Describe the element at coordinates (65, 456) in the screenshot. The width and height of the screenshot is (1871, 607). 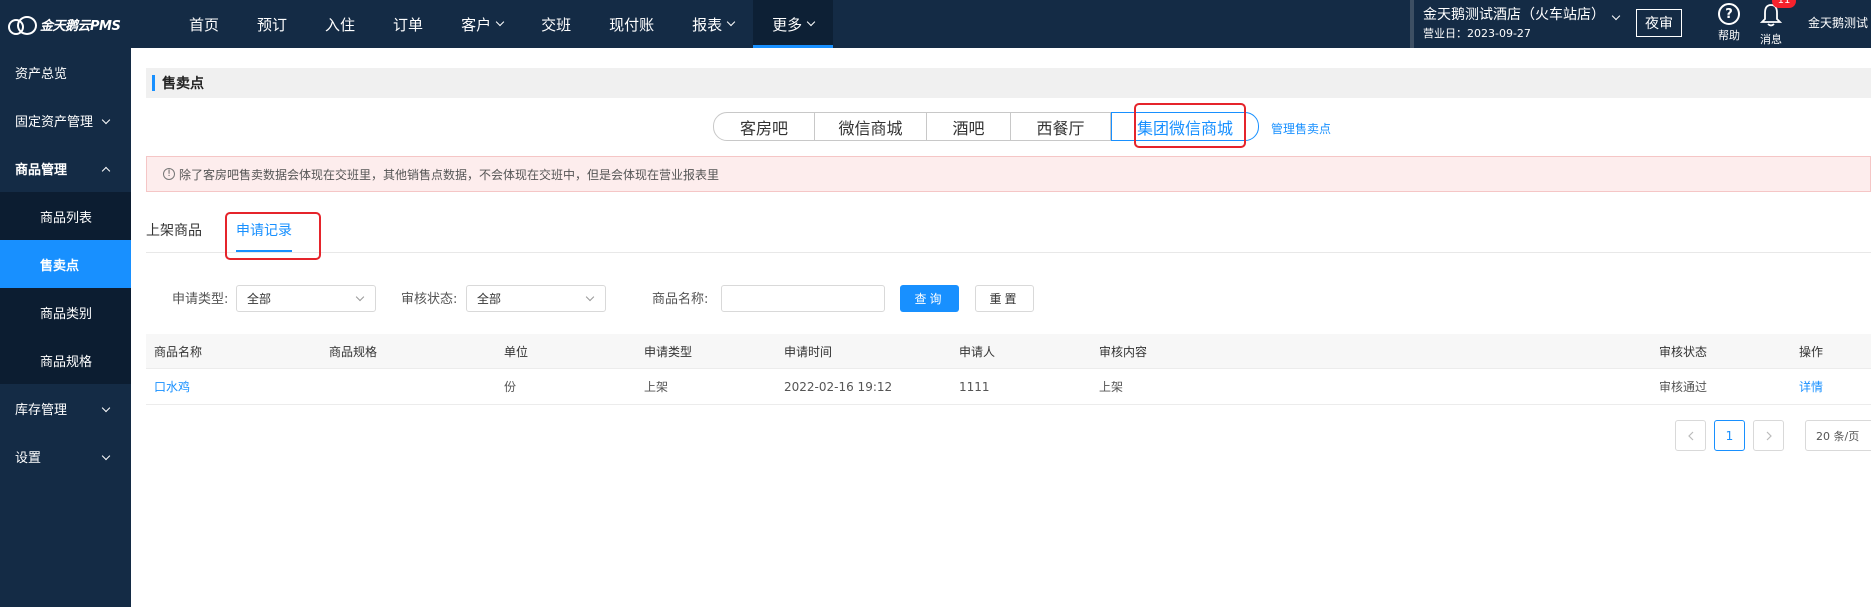
I see `sidebar-item-settings: 设置` at that location.